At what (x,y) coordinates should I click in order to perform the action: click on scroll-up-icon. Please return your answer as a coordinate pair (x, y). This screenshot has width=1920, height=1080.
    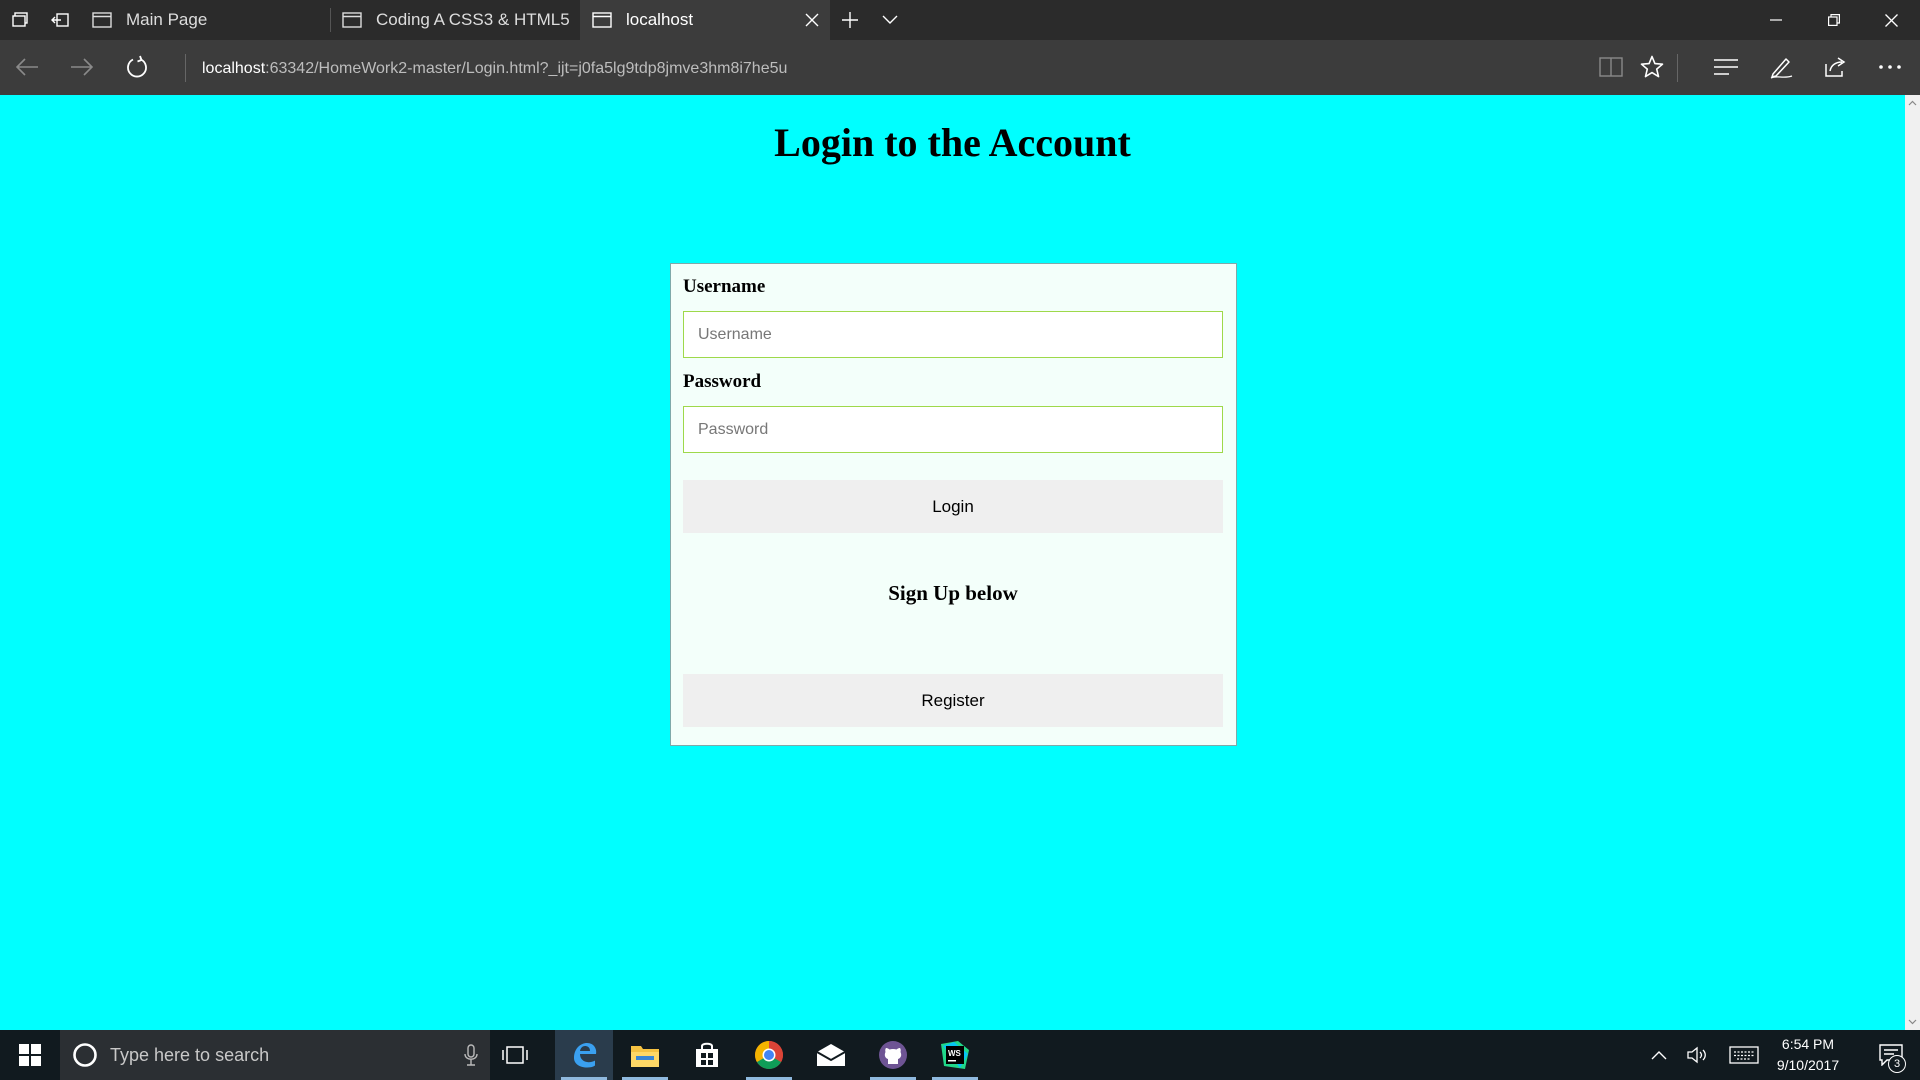
    Looking at the image, I should click on (1912, 103).